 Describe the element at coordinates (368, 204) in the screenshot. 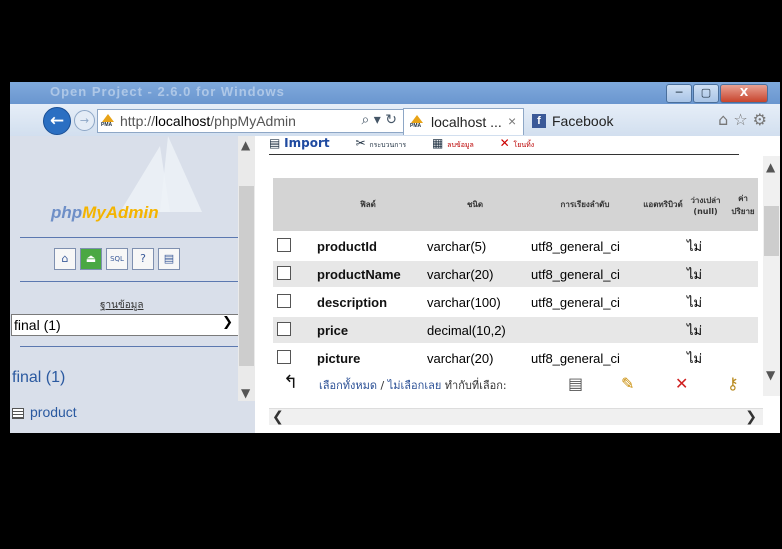

I see `header-field: ฟิลด์` at that location.